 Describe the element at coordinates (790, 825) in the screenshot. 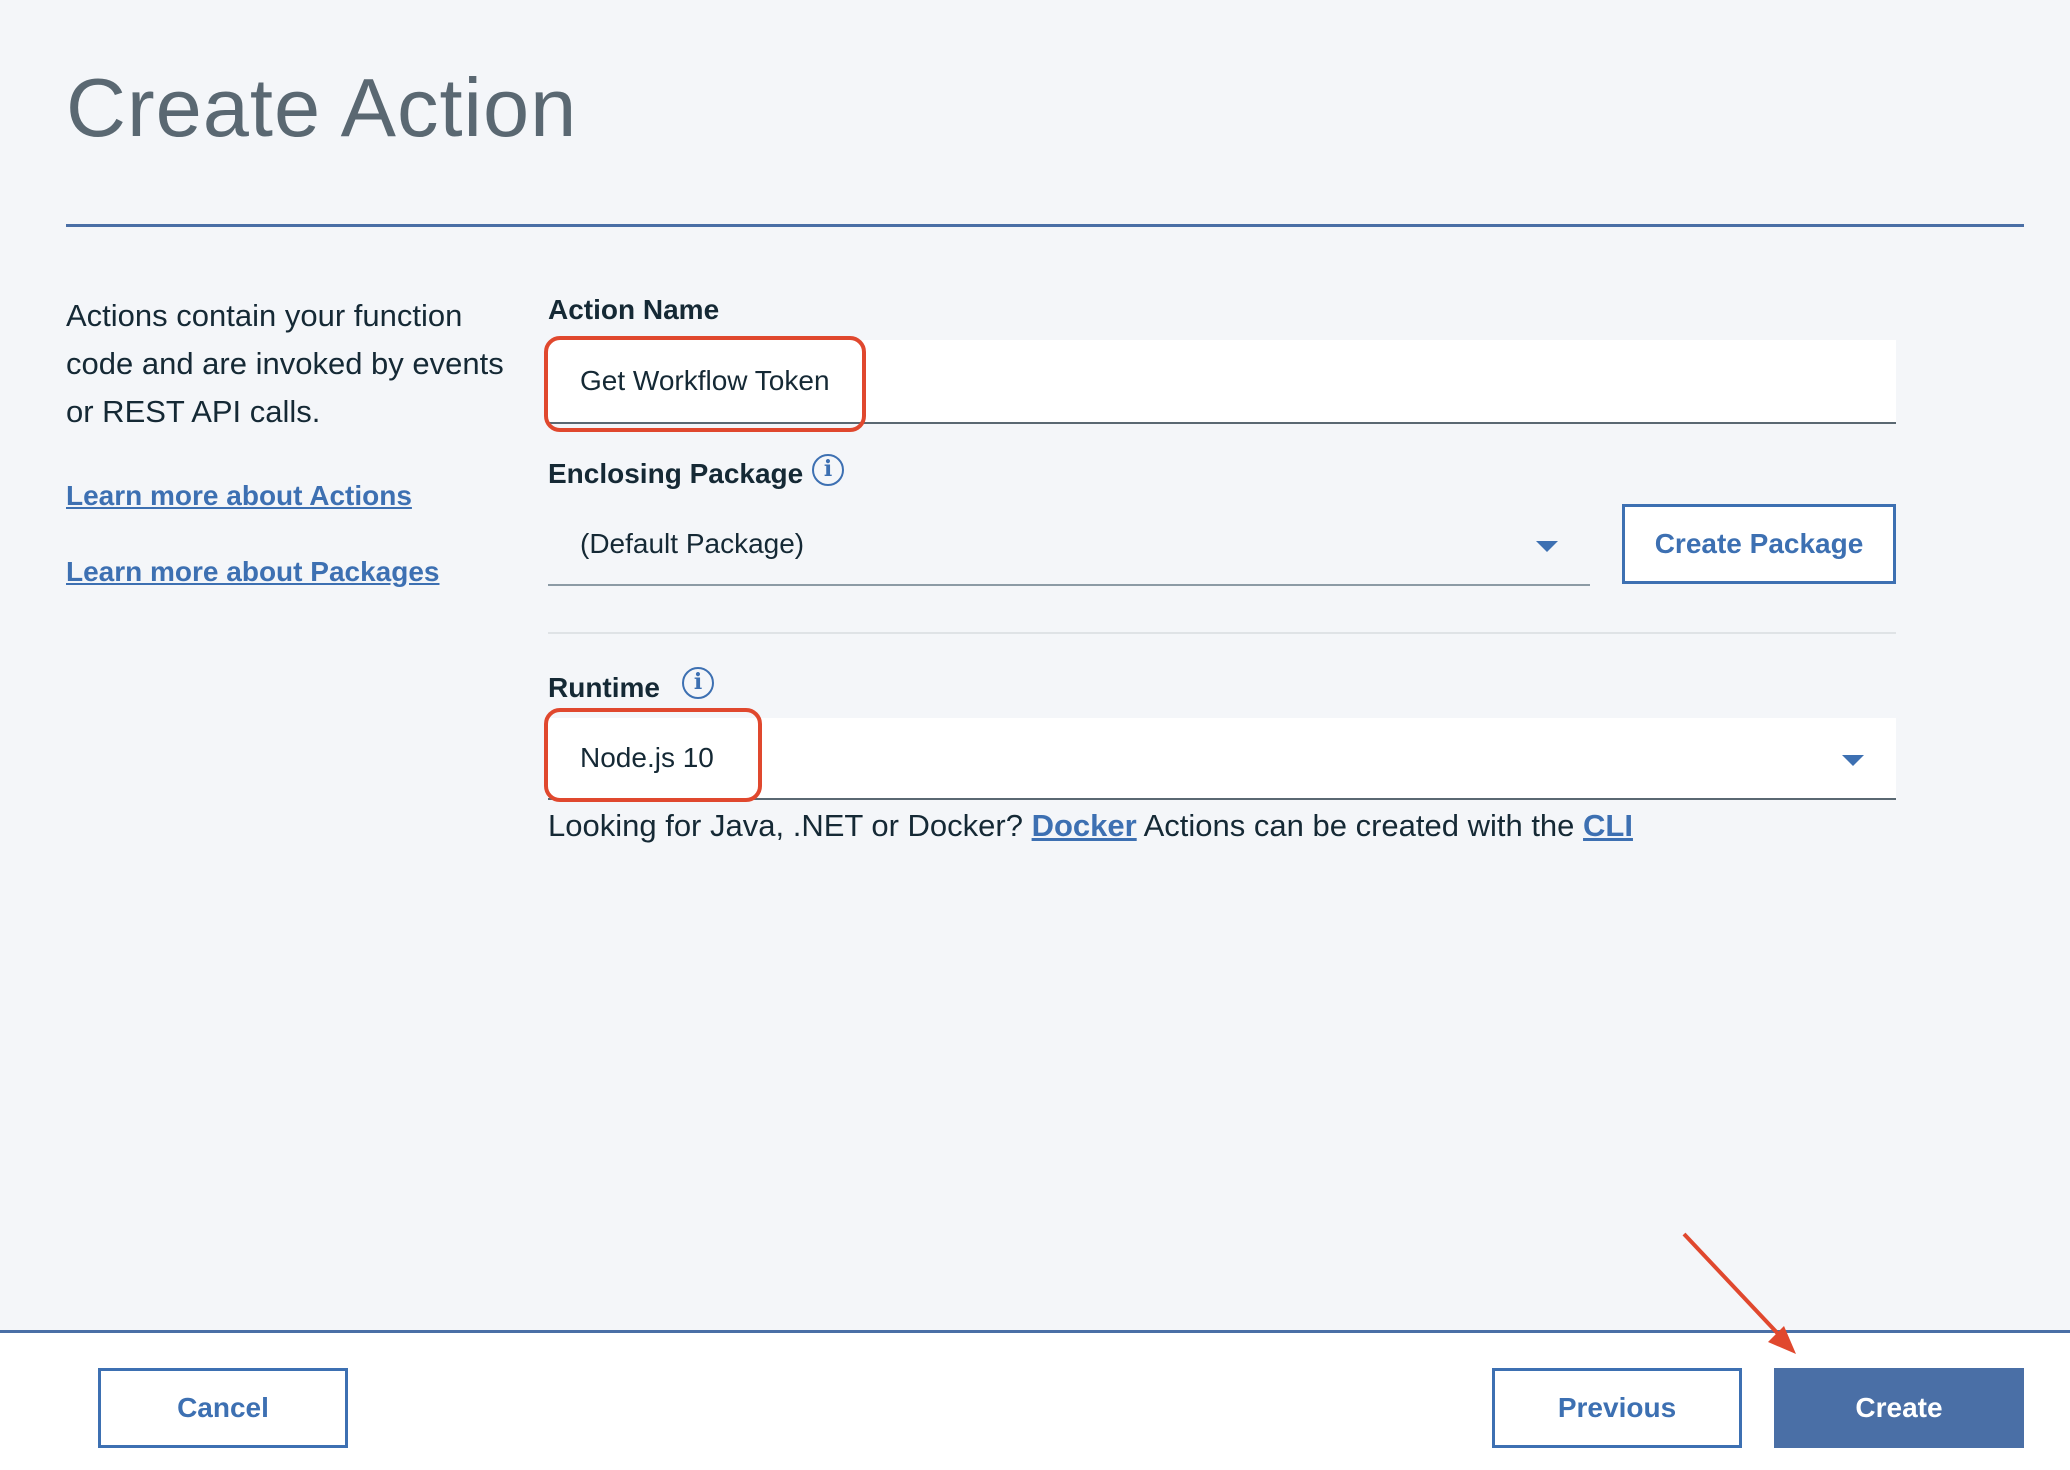

I see `help-prefix: Looking for Java, .NET or Docker?` at that location.